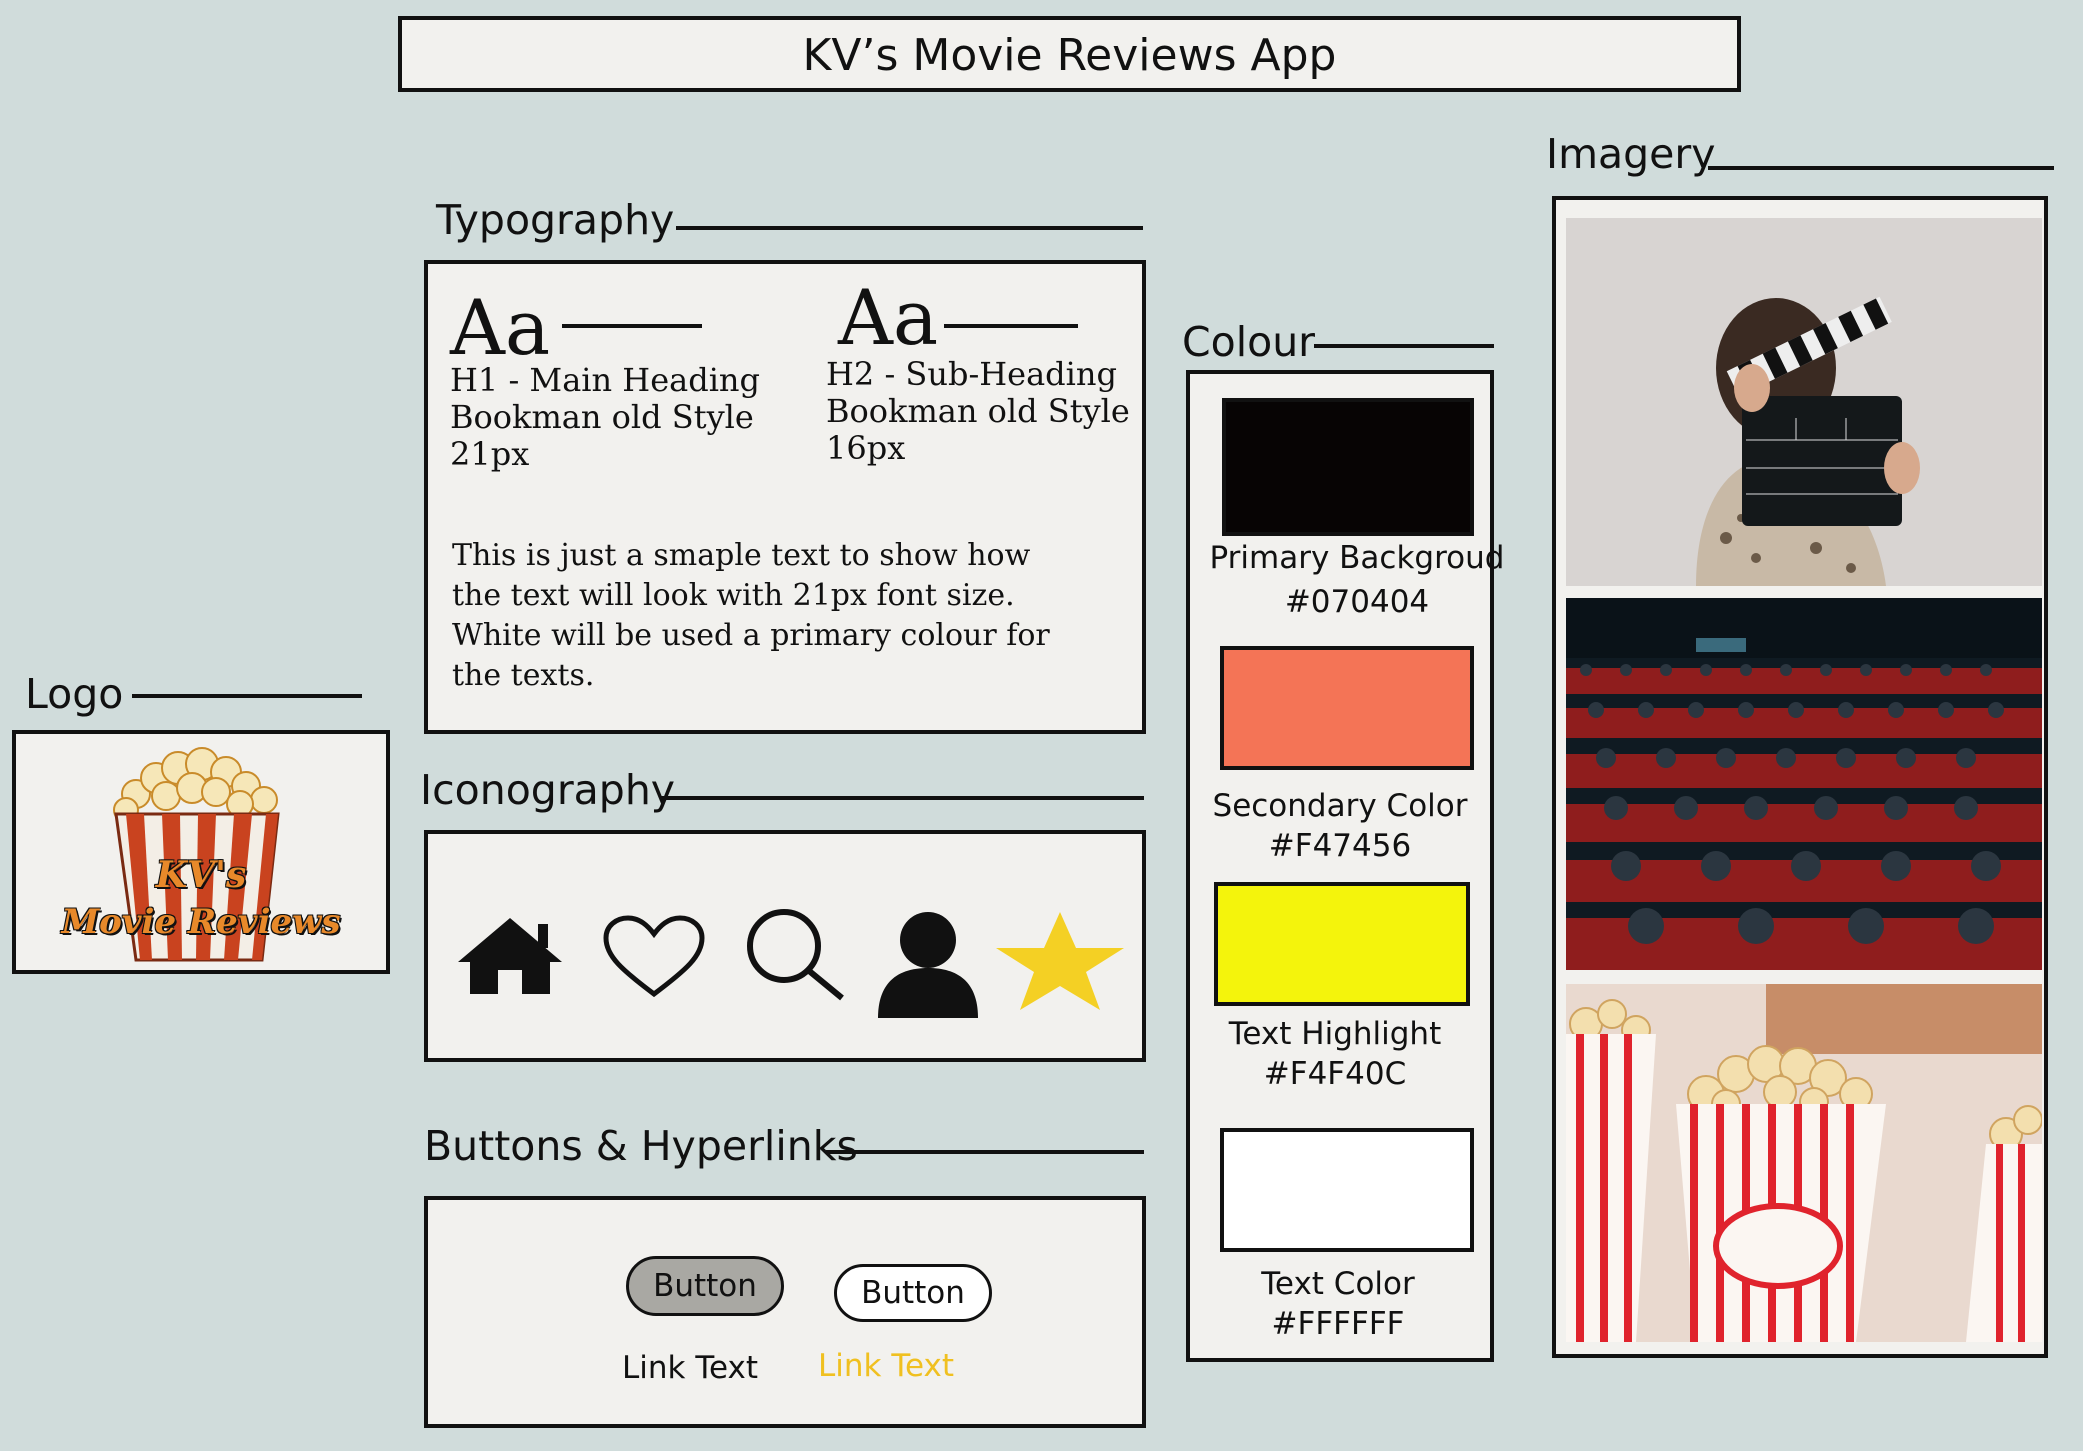 Image resolution: width=2083 pixels, height=1451 pixels. What do you see at coordinates (913, 1293) in the screenshot?
I see `outline-button: Button` at bounding box center [913, 1293].